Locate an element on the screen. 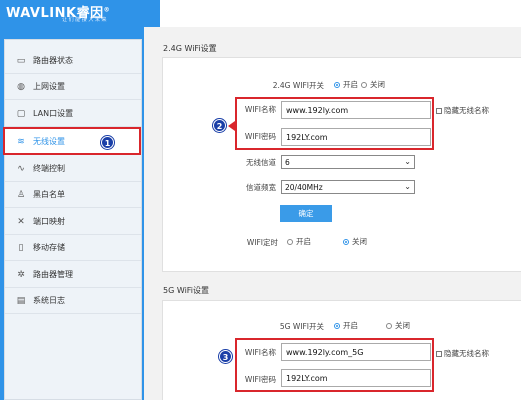 This screenshot has width=521, height=400. wifi-icon: ≋ is located at coordinates (21, 142).